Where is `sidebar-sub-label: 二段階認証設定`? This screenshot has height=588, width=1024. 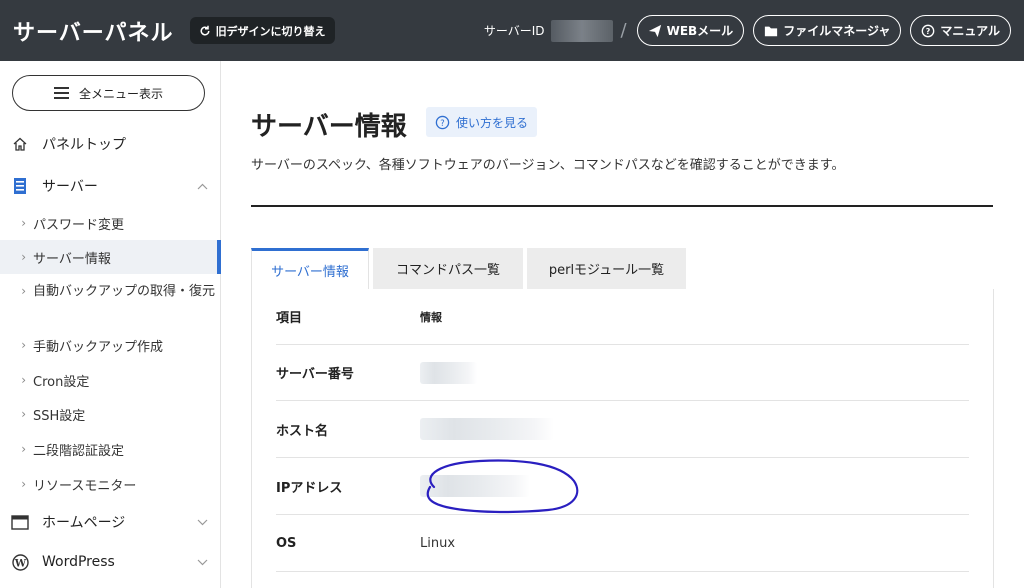 sidebar-sub-label: 二段階認証設定 is located at coordinates (79, 451).